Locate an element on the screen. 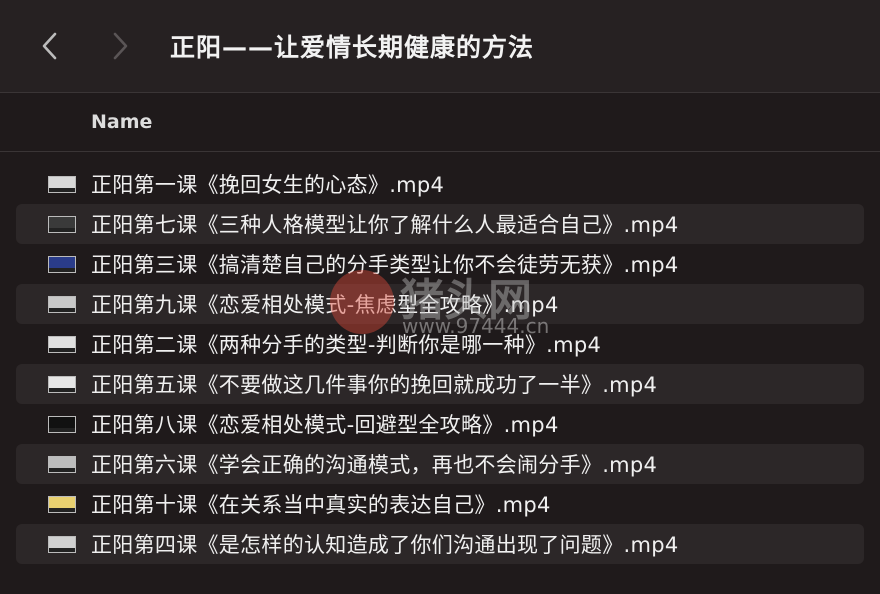 The height and width of the screenshot is (594, 880). file-name: 正阳第三课《搞清楚自己的分手类型让你不会徒劳无获》.mp4 is located at coordinates (385, 265).